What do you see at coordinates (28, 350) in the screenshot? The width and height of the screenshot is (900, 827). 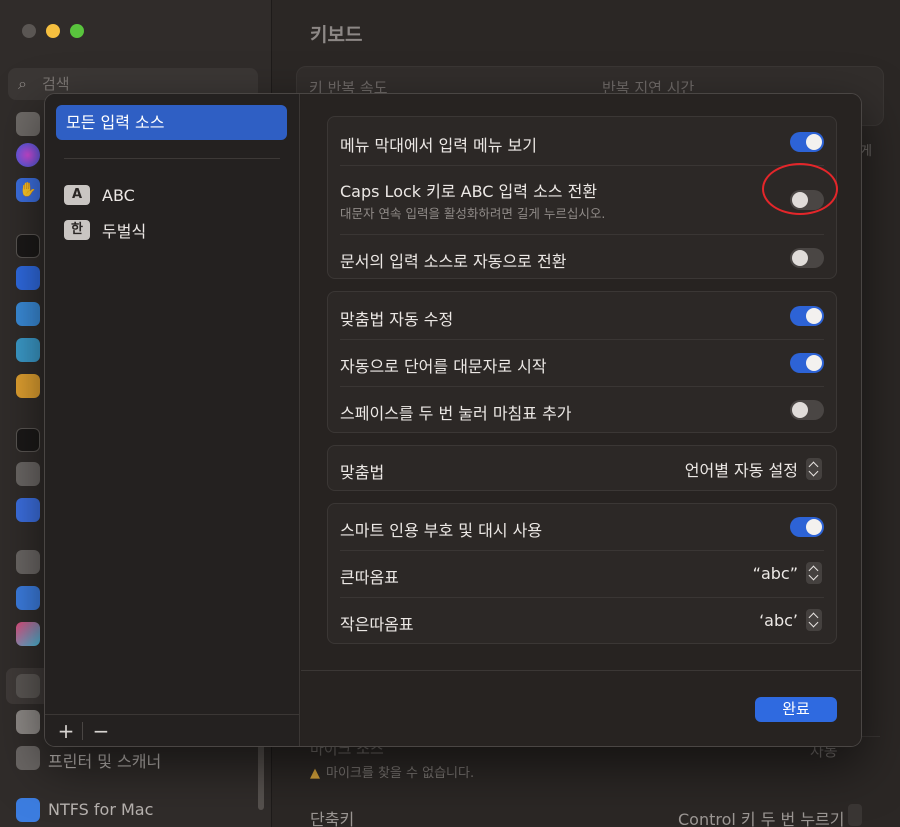 I see `wallpaper-icon` at bounding box center [28, 350].